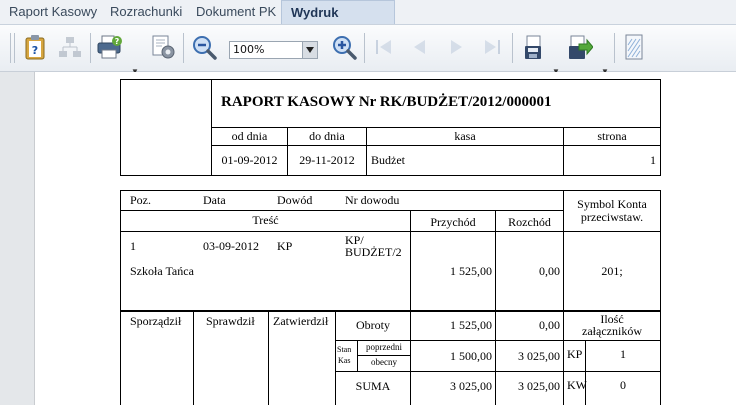 Image resolution: width=736 pixels, height=405 pixels. What do you see at coordinates (577, 385) in the screenshot?
I see `label-kw: KW` at bounding box center [577, 385].